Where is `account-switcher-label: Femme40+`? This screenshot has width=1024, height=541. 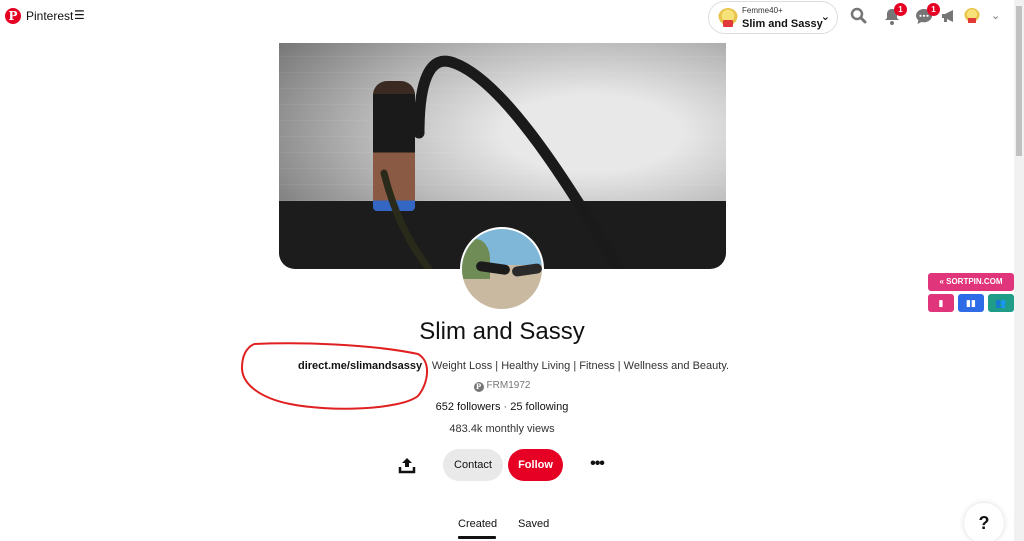 account-switcher-label: Femme40+ is located at coordinates (762, 10).